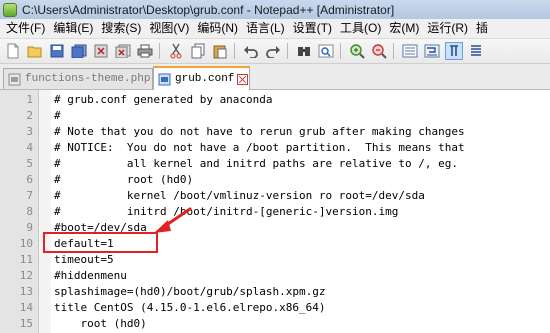 Image resolution: width=550 pixels, height=333 pixels. I want to click on line-number: 14, so click(26, 307).